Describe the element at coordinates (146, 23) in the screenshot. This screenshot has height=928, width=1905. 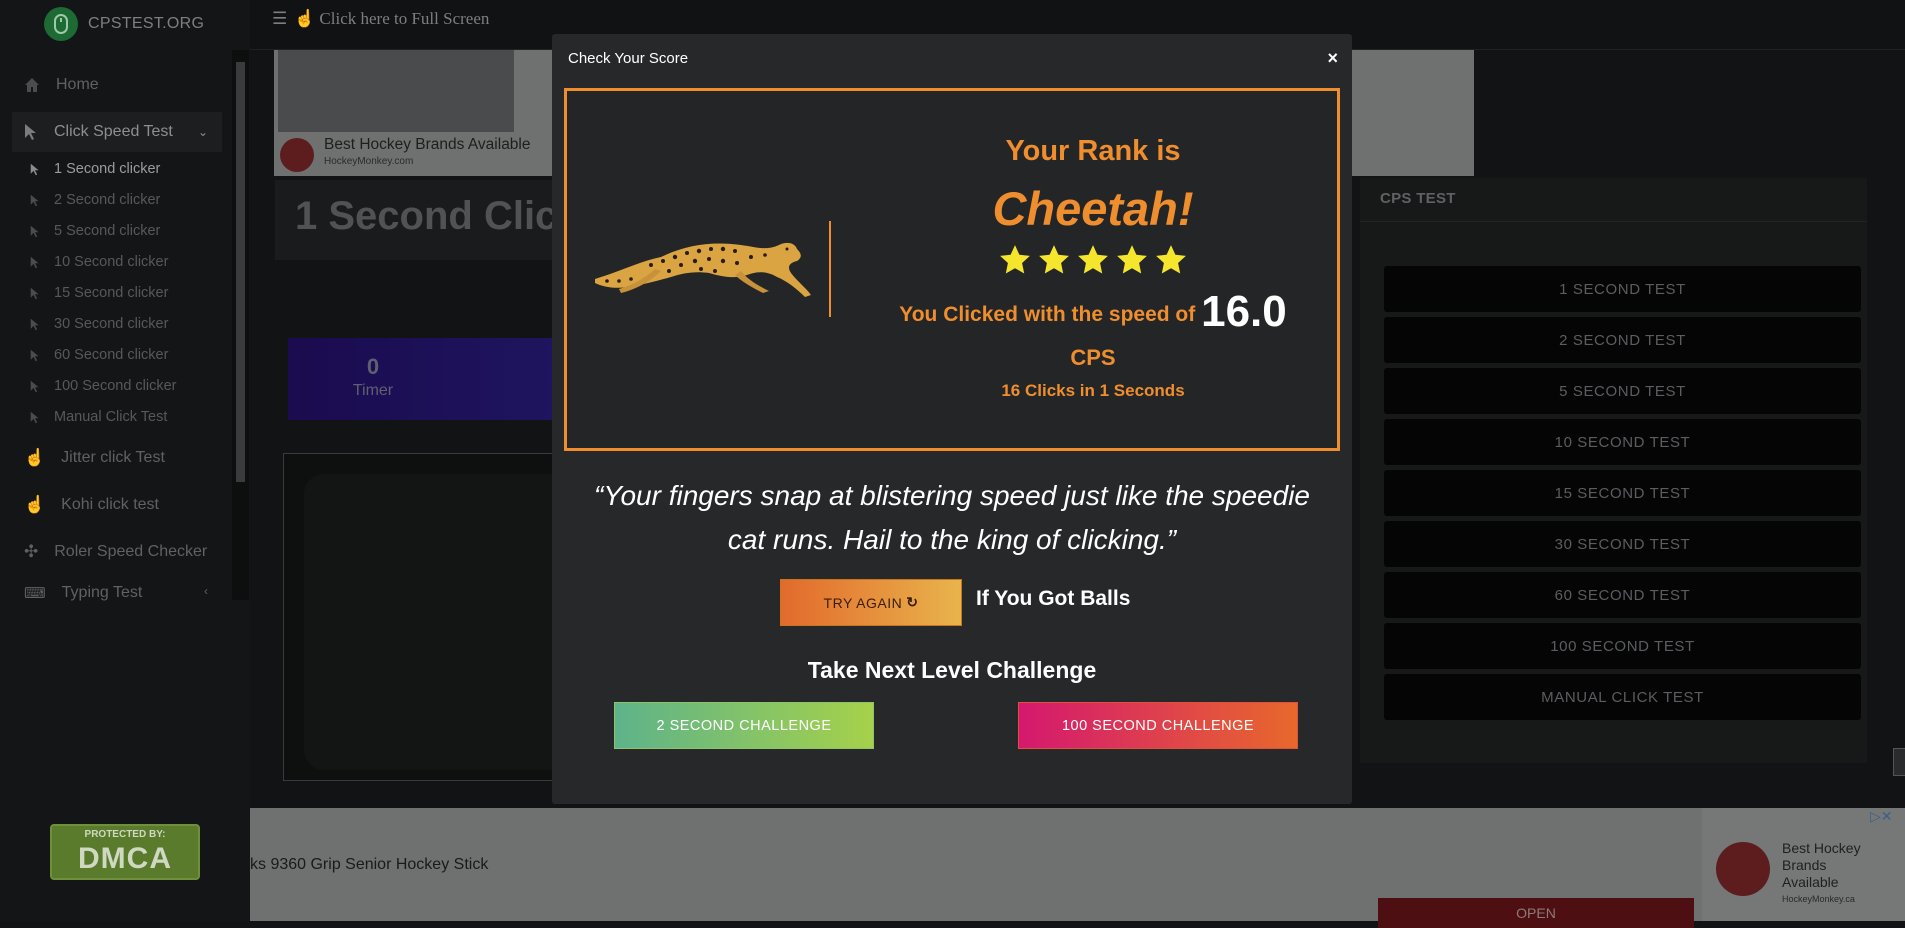
I see `brand-name: CPSTEST.ORG` at that location.